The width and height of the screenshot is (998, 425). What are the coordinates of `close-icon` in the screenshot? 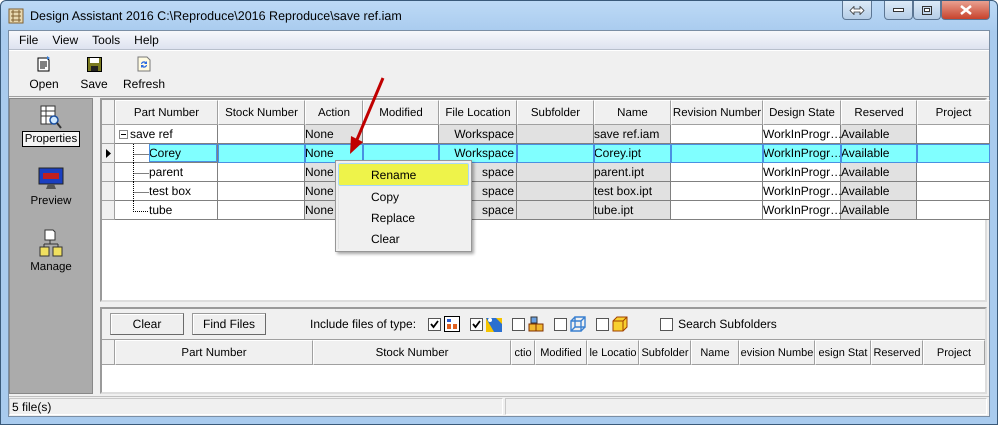 It's located at (966, 10).